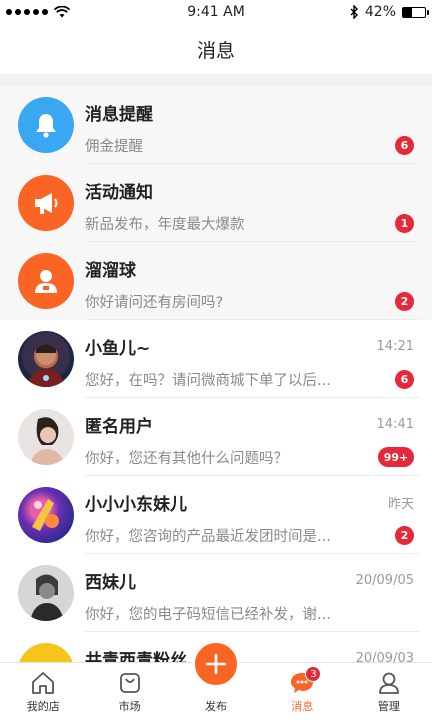  Describe the element at coordinates (136, 504) in the screenshot. I see `contact-name: 小小小东妹儿` at that location.